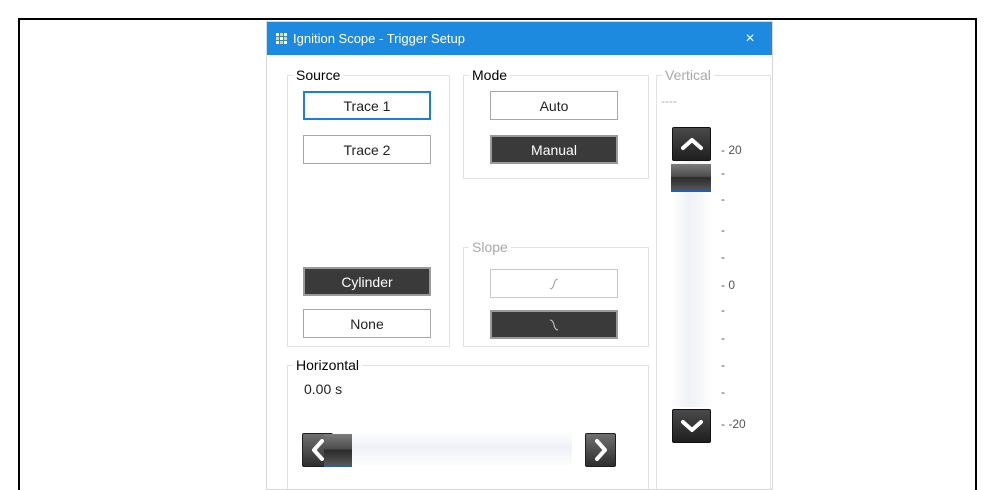 This screenshot has width=999, height=490. What do you see at coordinates (554, 149) in the screenshot?
I see `manual-button: Manual` at bounding box center [554, 149].